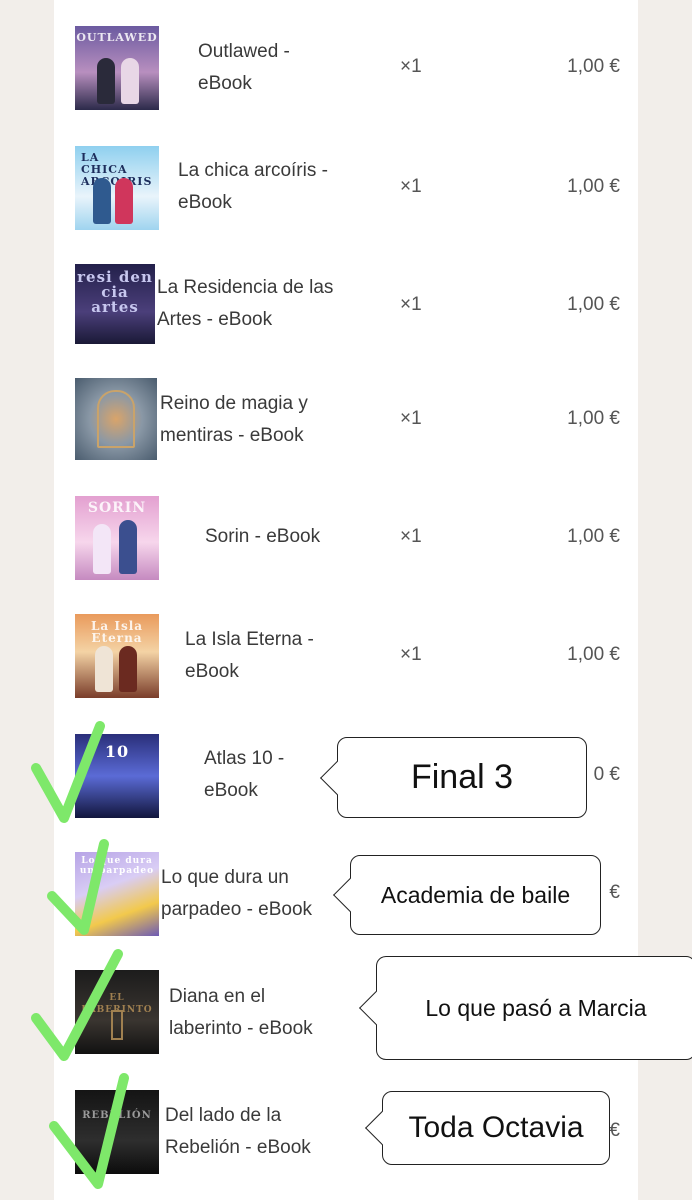  Describe the element at coordinates (117, 508) in the screenshot. I see `cover-title: SORIN` at that location.